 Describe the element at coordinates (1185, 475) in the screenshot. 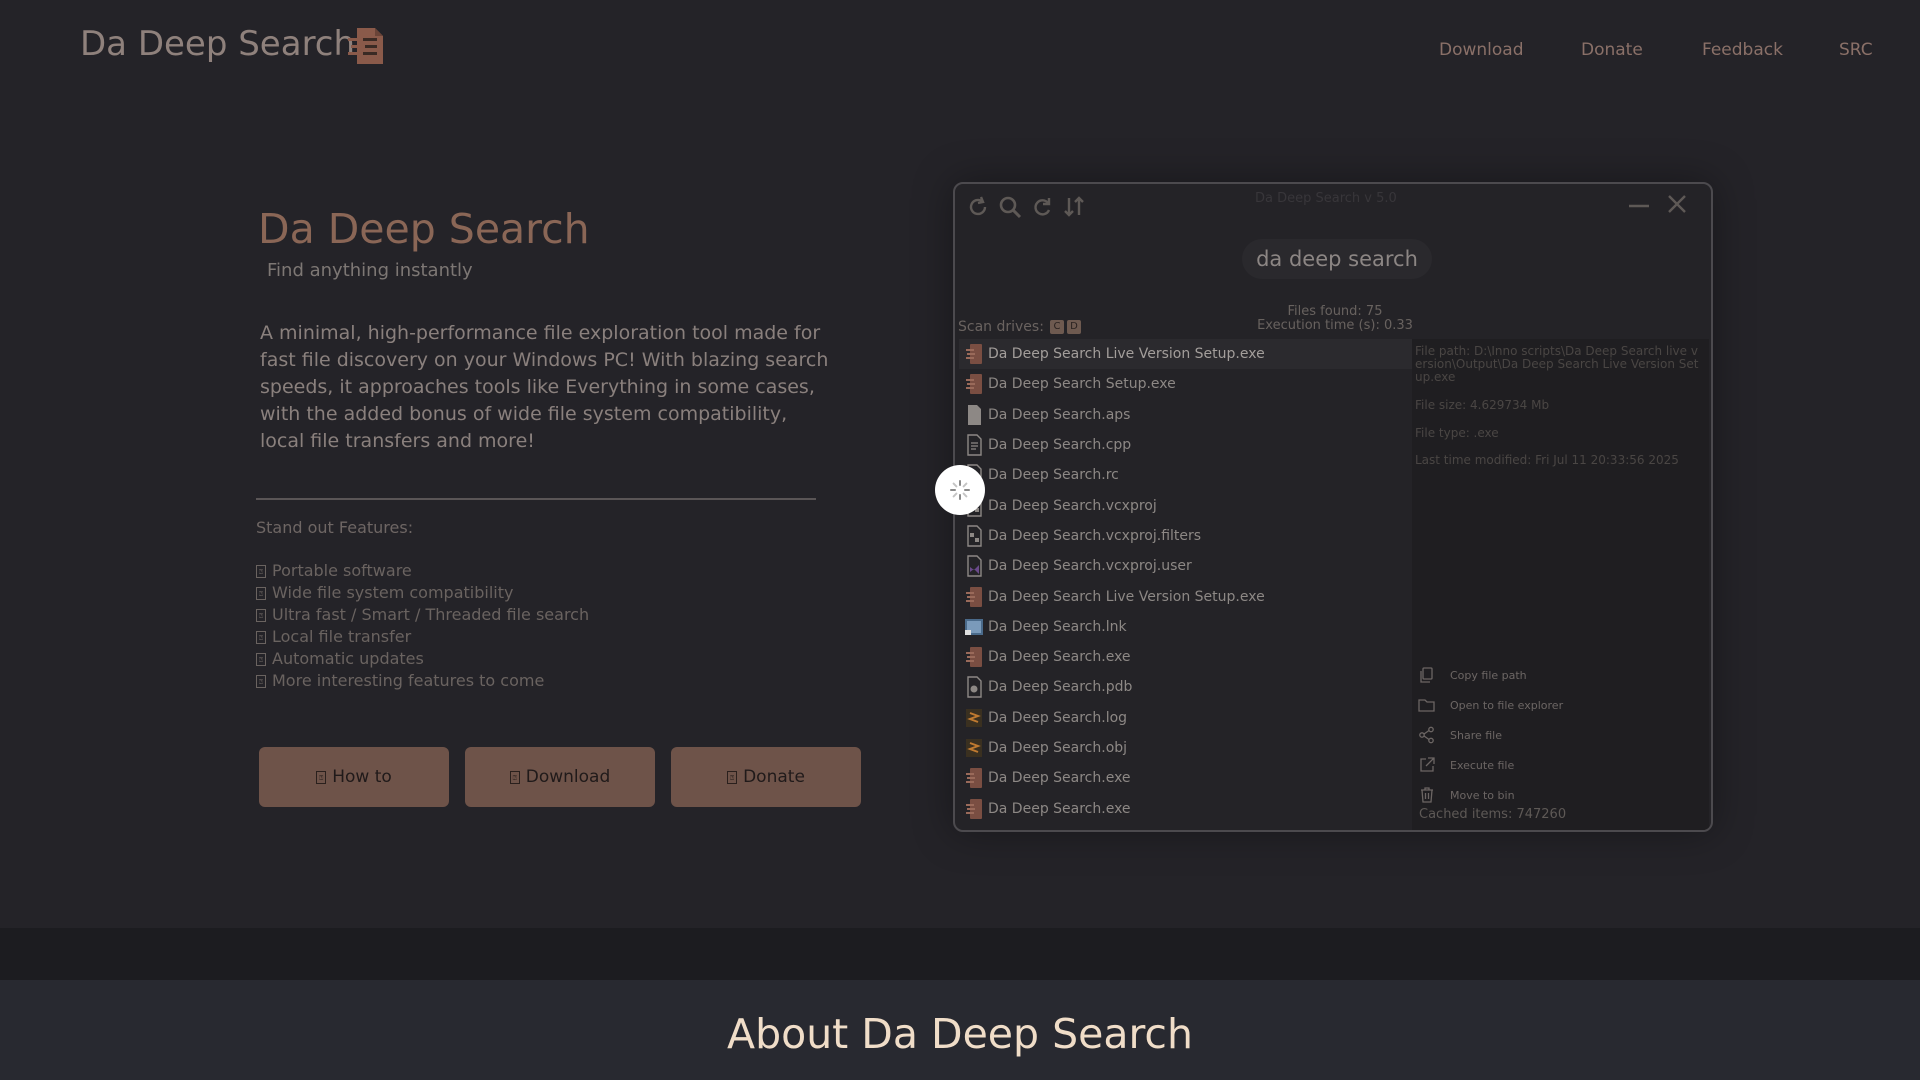

I see `file-list-item: Da Deep Search.rc` at that location.